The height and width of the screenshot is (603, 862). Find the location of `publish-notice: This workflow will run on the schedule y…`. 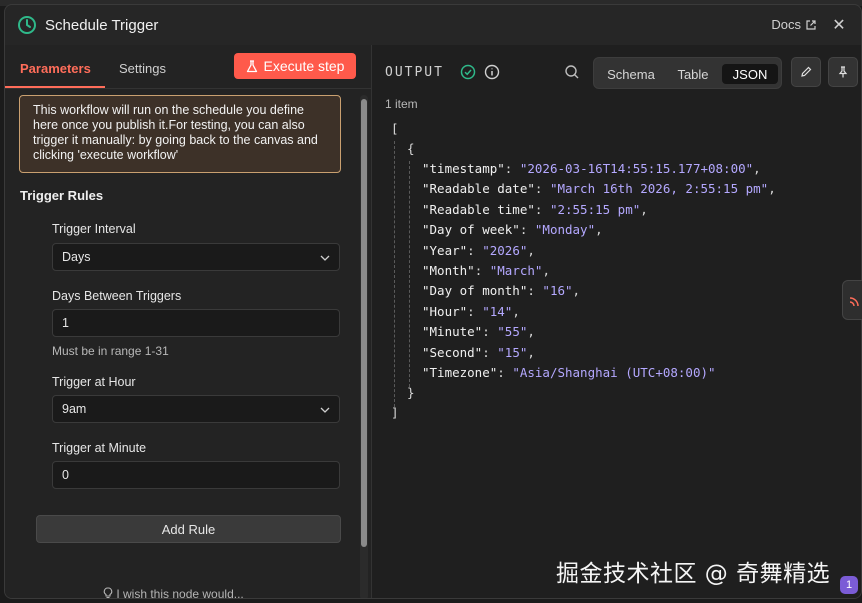

publish-notice: This workflow will run on the schedule y… is located at coordinates (180, 134).